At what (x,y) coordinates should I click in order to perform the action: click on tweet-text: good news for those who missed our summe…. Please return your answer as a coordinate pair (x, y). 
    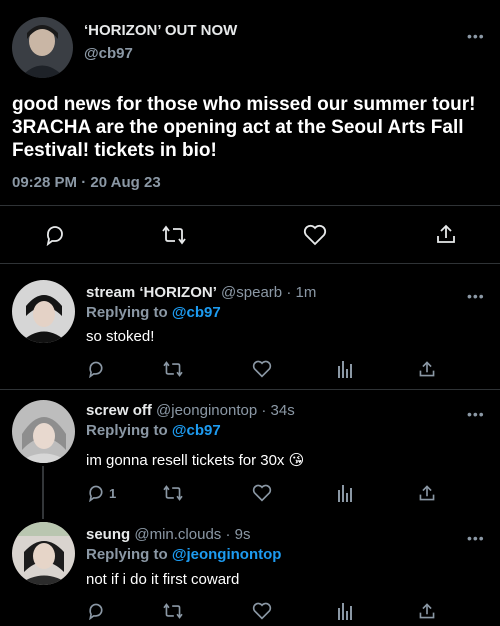
    Looking at the image, I should click on (244, 127).